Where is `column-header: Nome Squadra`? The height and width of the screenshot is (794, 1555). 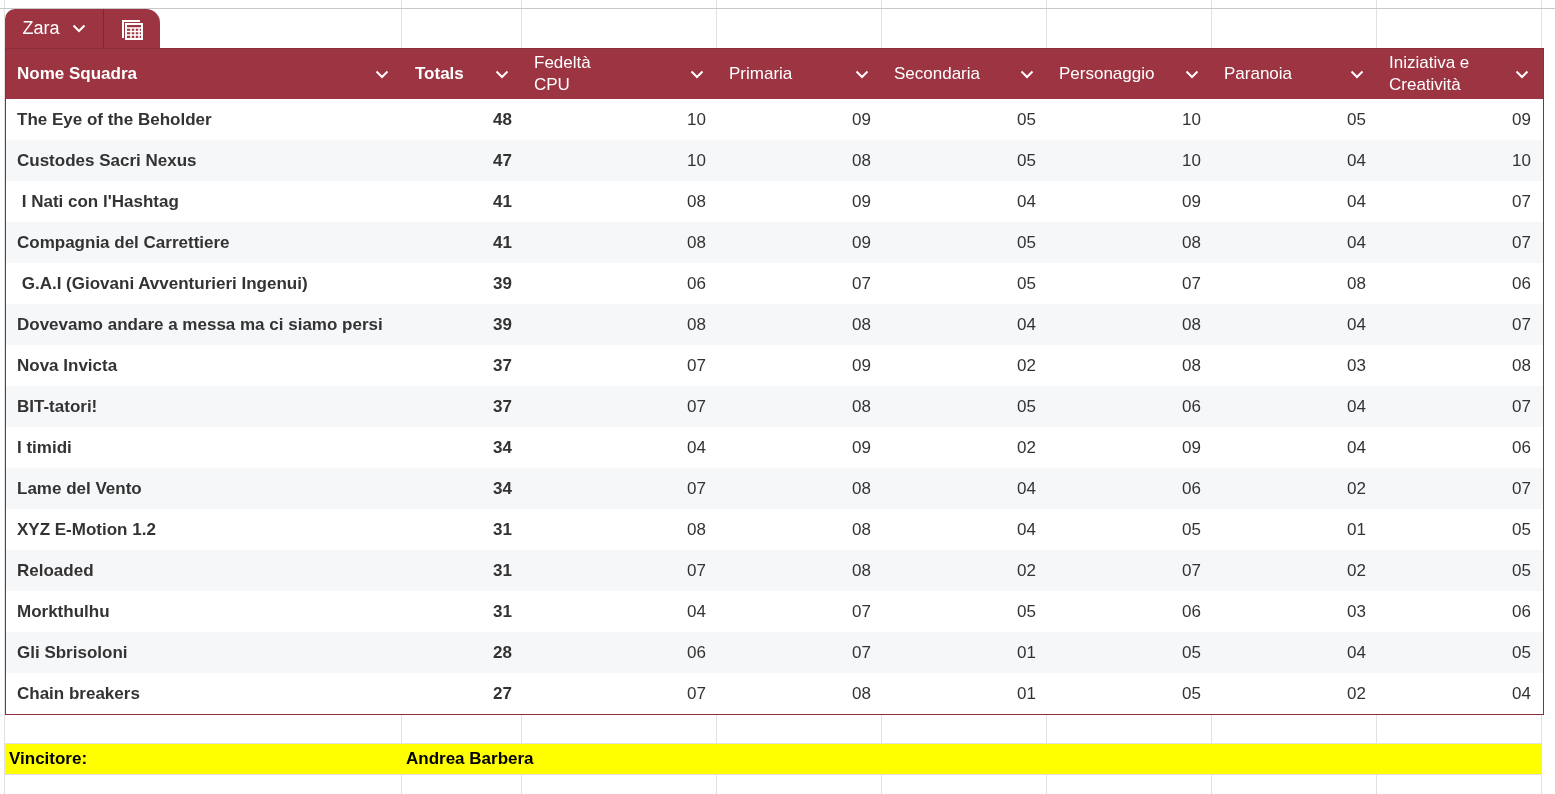 column-header: Nome Squadra is located at coordinates (77, 74).